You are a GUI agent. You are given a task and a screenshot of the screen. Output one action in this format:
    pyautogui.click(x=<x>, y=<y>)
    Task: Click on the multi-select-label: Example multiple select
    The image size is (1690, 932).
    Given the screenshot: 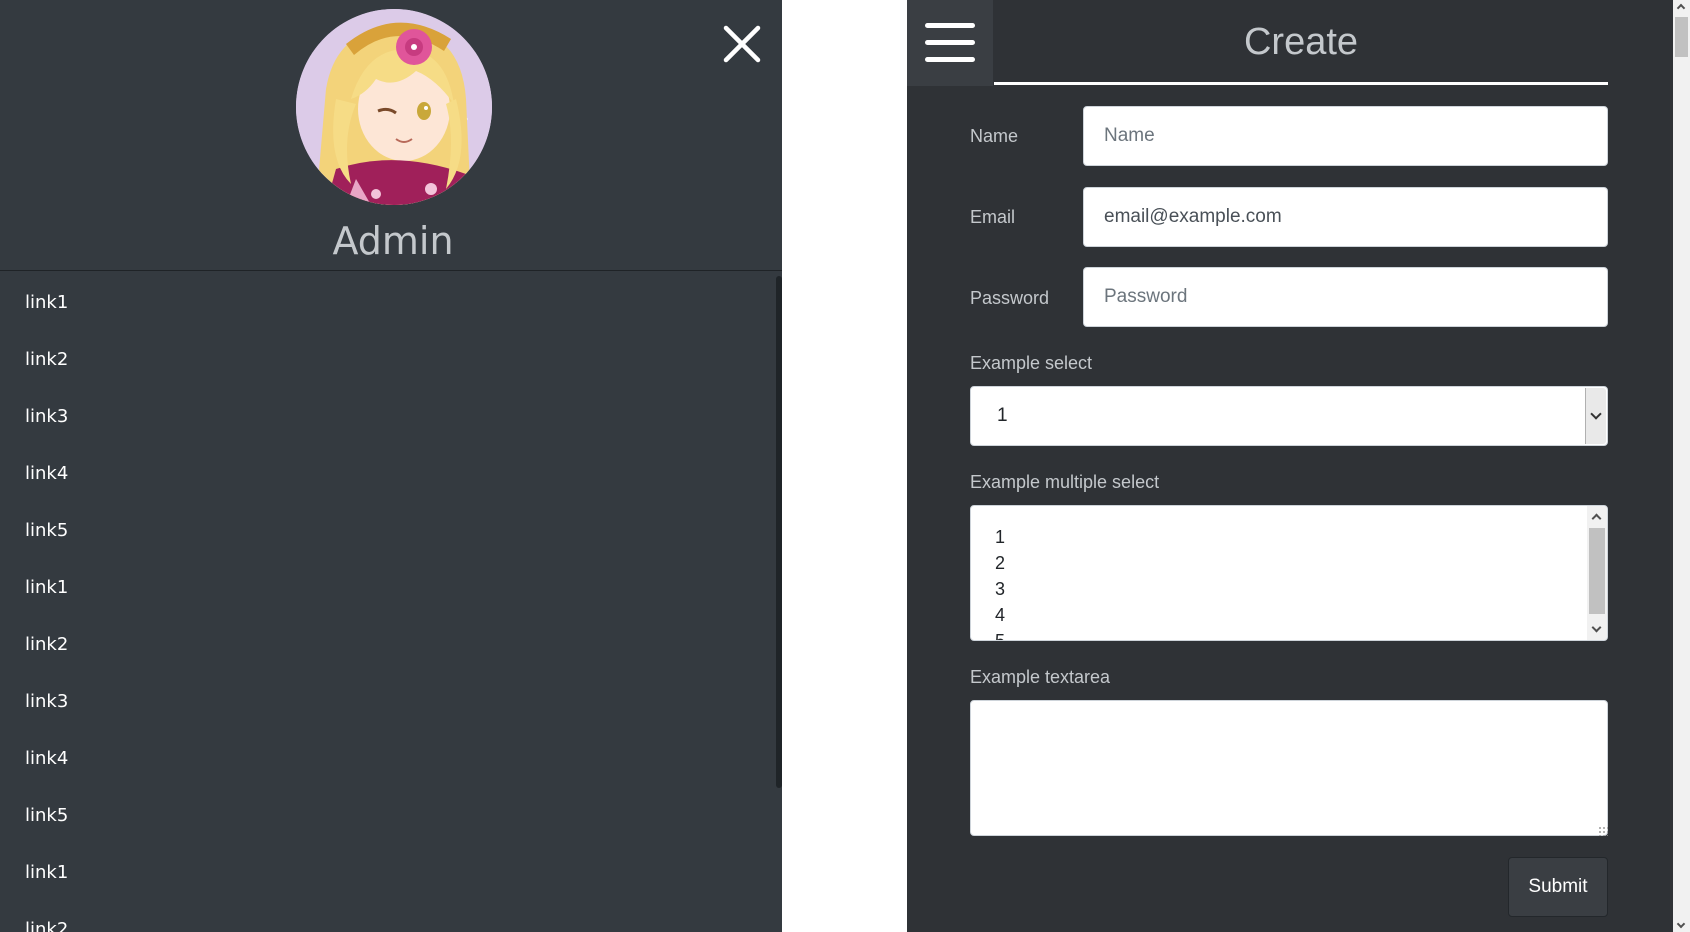 What is the action you would take?
    pyautogui.click(x=1065, y=482)
    